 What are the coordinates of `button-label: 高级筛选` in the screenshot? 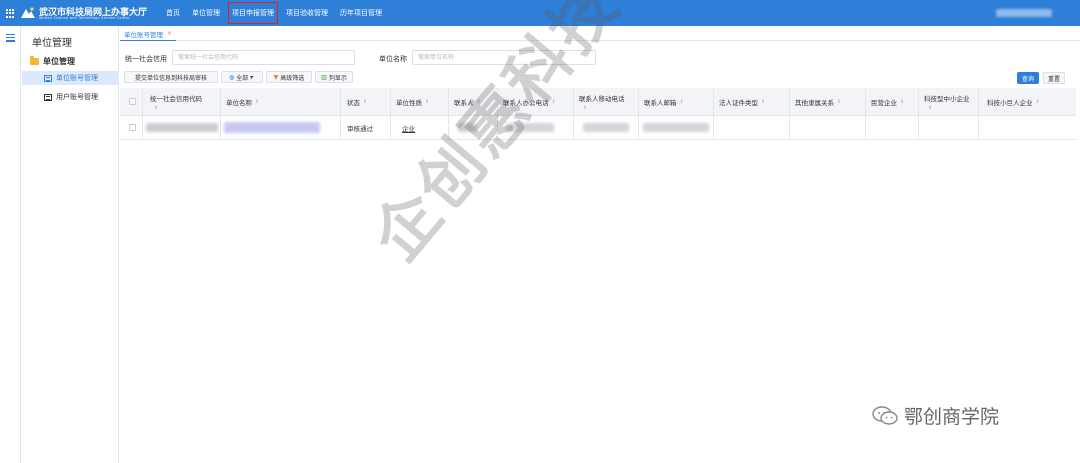 It's located at (292, 78).